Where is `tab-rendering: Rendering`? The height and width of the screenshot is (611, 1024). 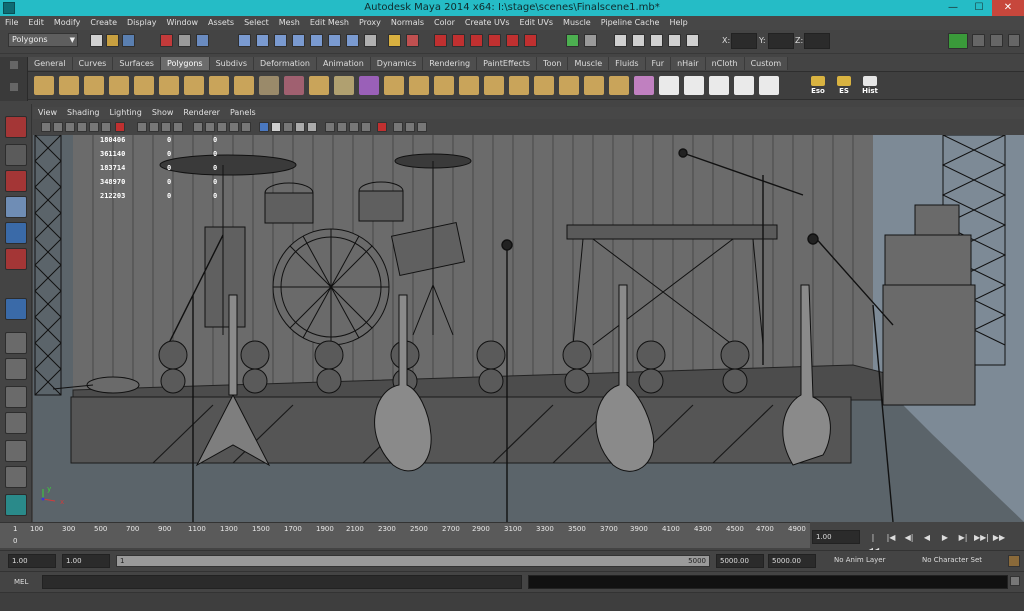 tab-rendering: Rendering is located at coordinates (450, 63).